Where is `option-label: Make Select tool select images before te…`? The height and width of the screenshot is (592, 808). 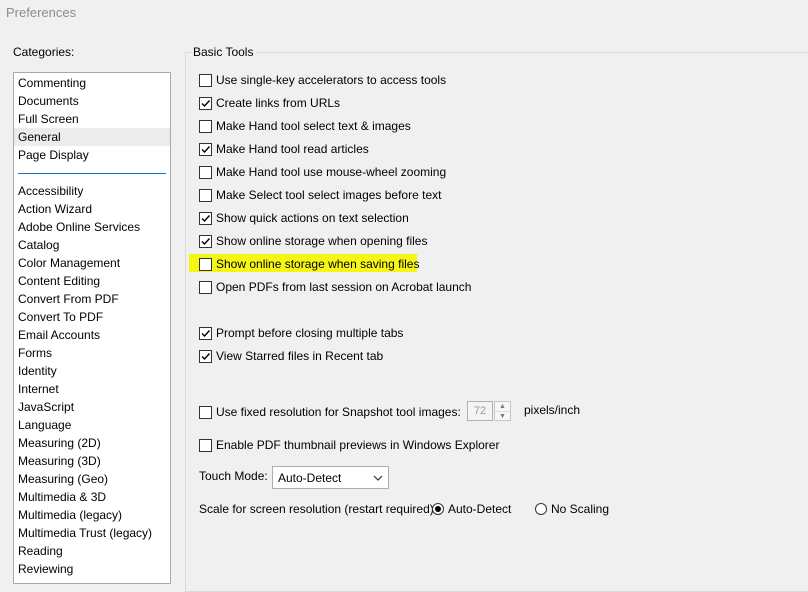 option-label: Make Select tool select images before te… is located at coordinates (329, 195).